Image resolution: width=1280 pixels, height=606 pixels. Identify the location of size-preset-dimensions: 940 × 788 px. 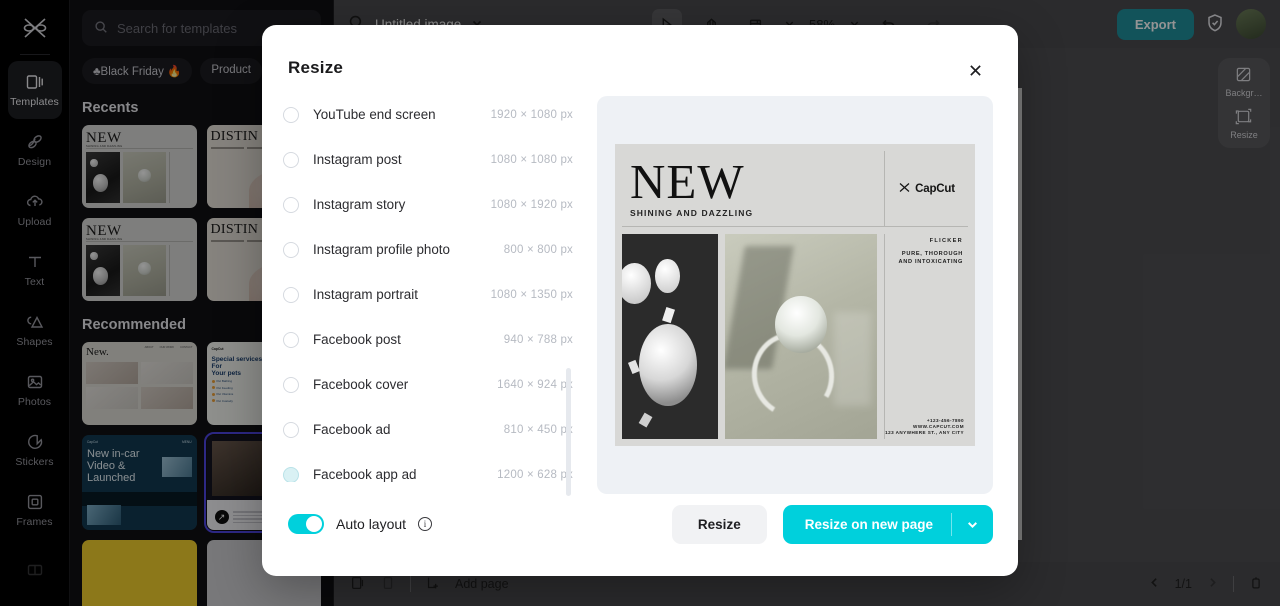
(538, 339).